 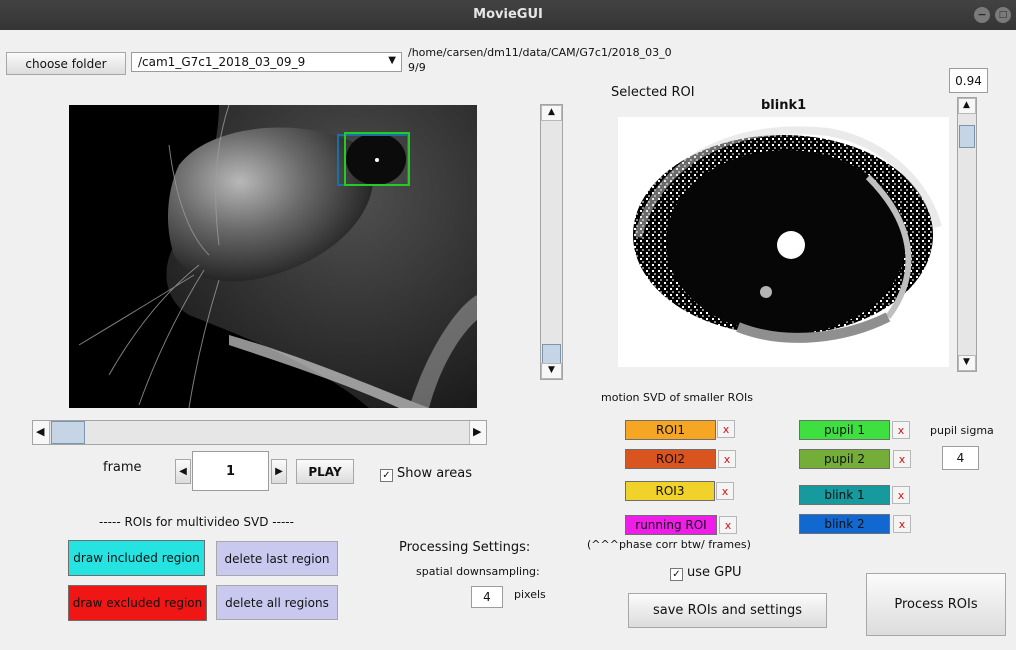 I want to click on folder-select: /cam1_G7c1_2018_03_09_9 ▼, so click(x=266, y=62).